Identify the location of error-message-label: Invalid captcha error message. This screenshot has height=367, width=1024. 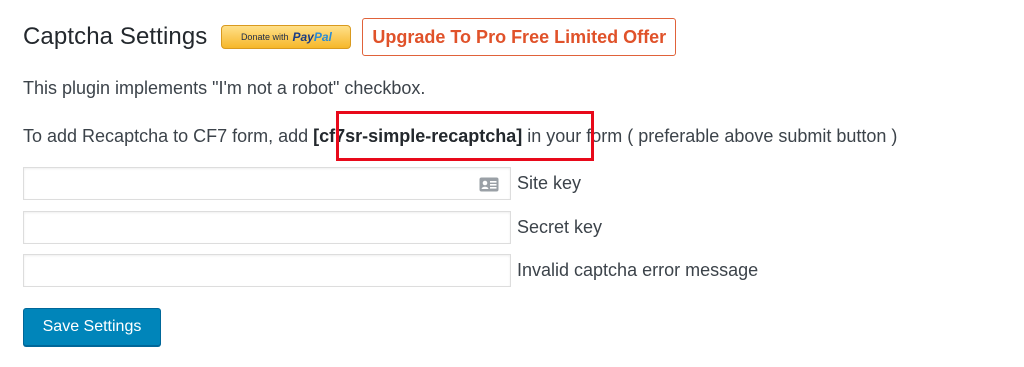
(638, 270).